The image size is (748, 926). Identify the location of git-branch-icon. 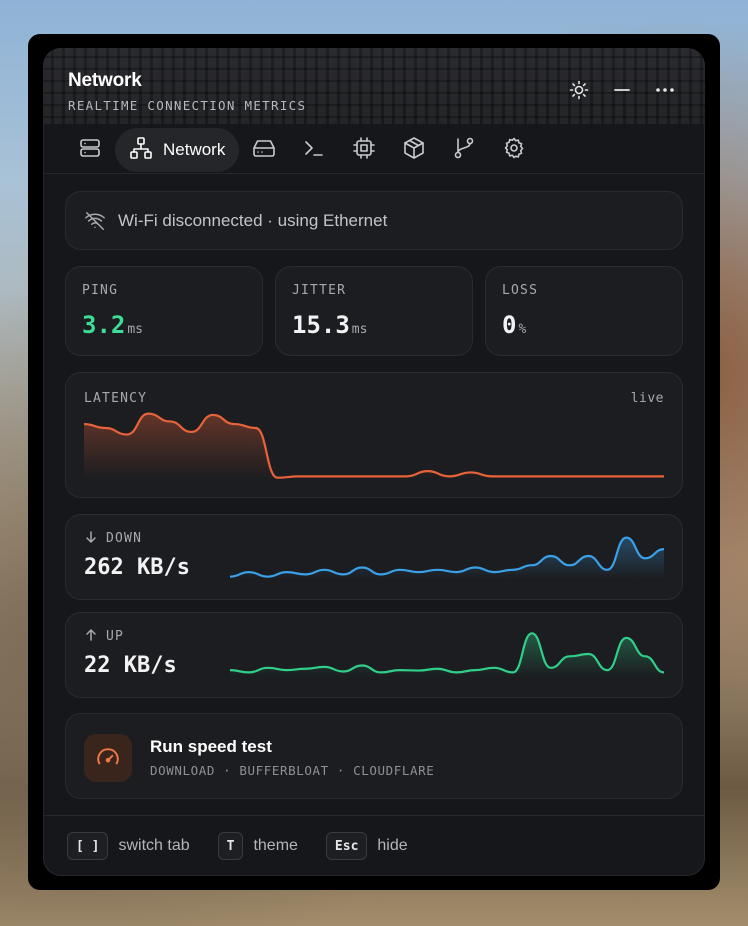
(464, 150).